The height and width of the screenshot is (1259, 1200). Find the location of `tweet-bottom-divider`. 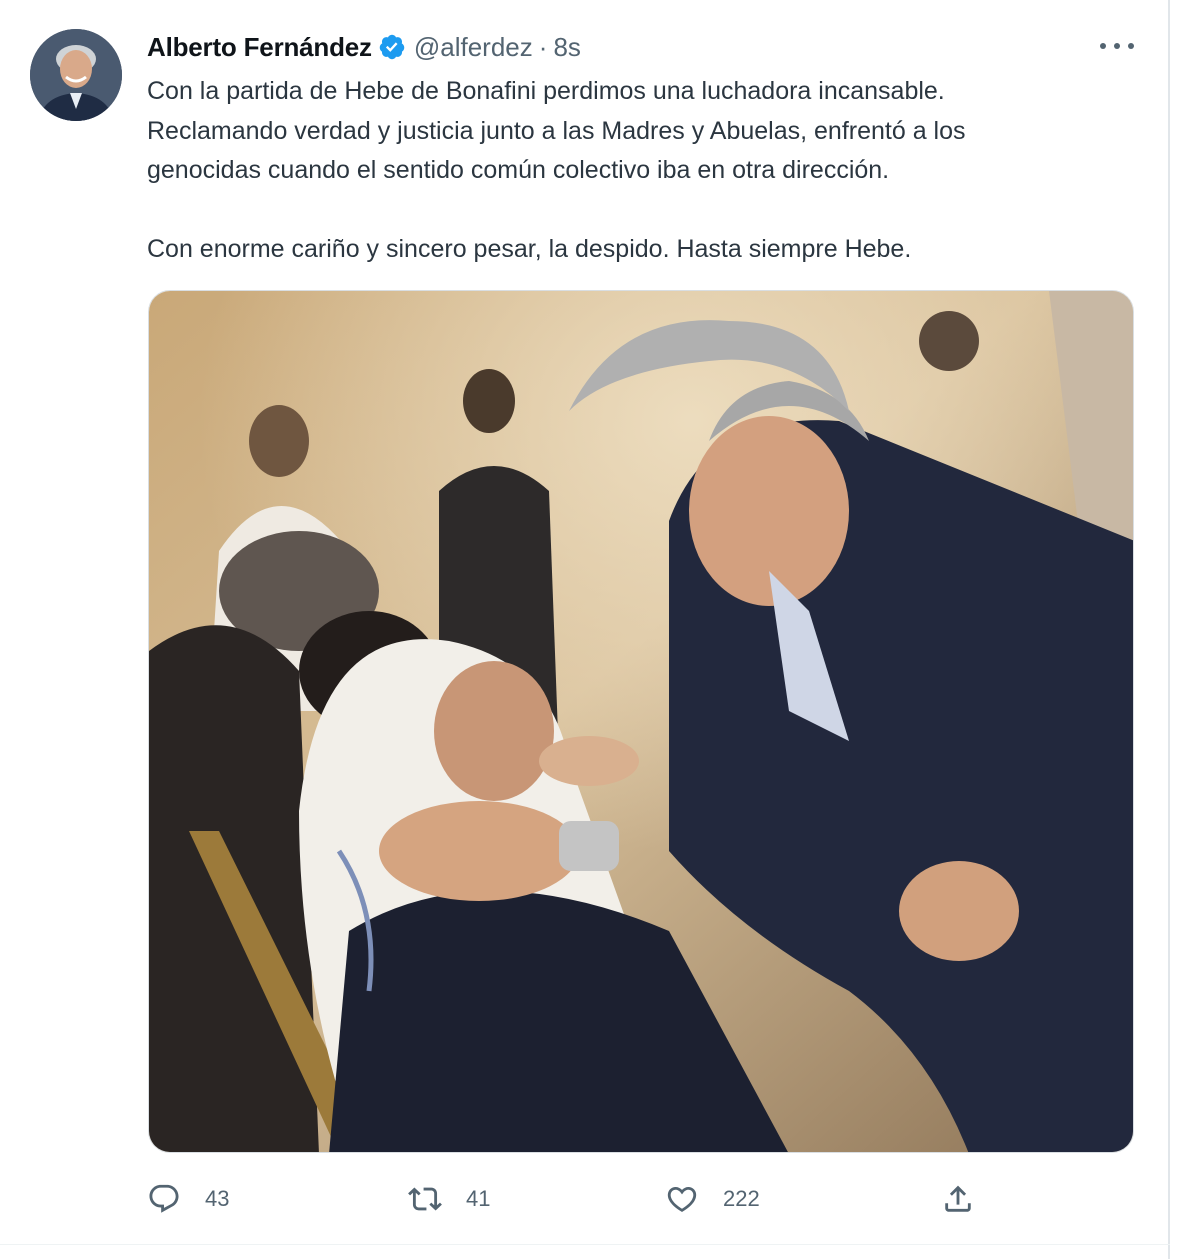

tweet-bottom-divider is located at coordinates (585, 1244).